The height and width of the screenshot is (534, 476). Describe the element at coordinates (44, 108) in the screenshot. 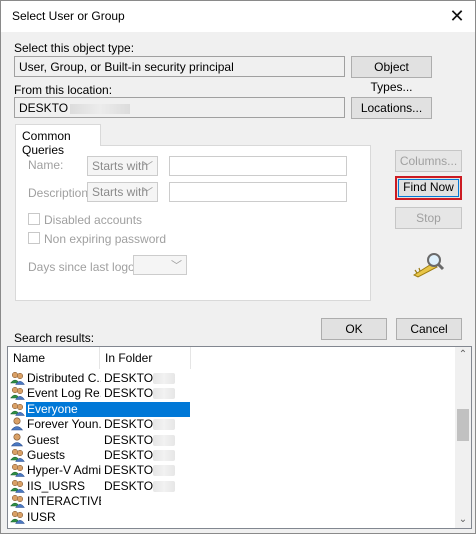

I see `location-value: DESKTO` at that location.